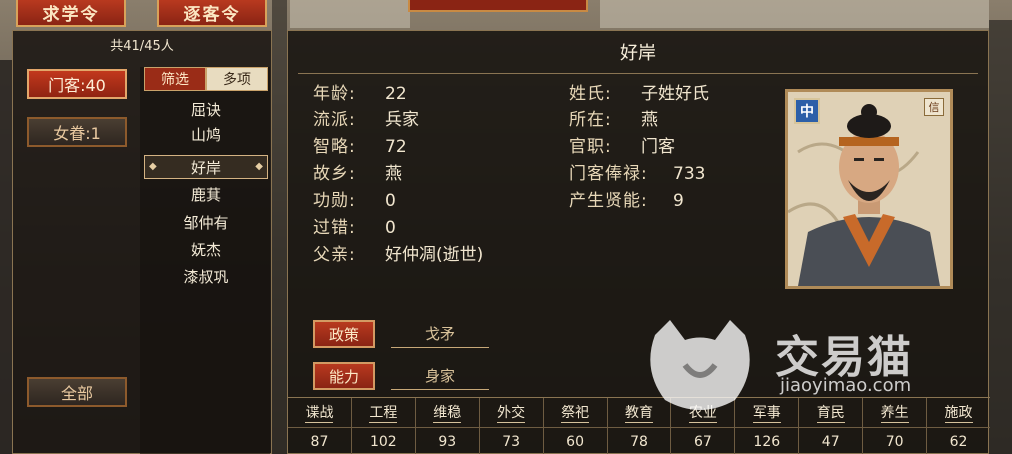 The width and height of the screenshot is (1012, 454). Describe the element at coordinates (360, 147) in the screenshot. I see `attr-intellect: 智略: 72` at that location.